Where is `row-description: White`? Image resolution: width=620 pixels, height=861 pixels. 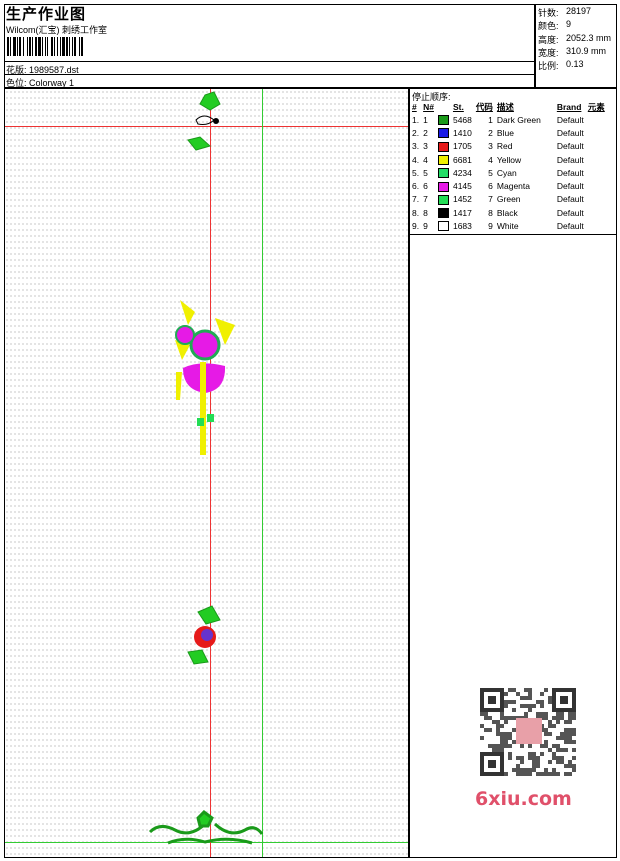
row-description: White is located at coordinates (507, 226).